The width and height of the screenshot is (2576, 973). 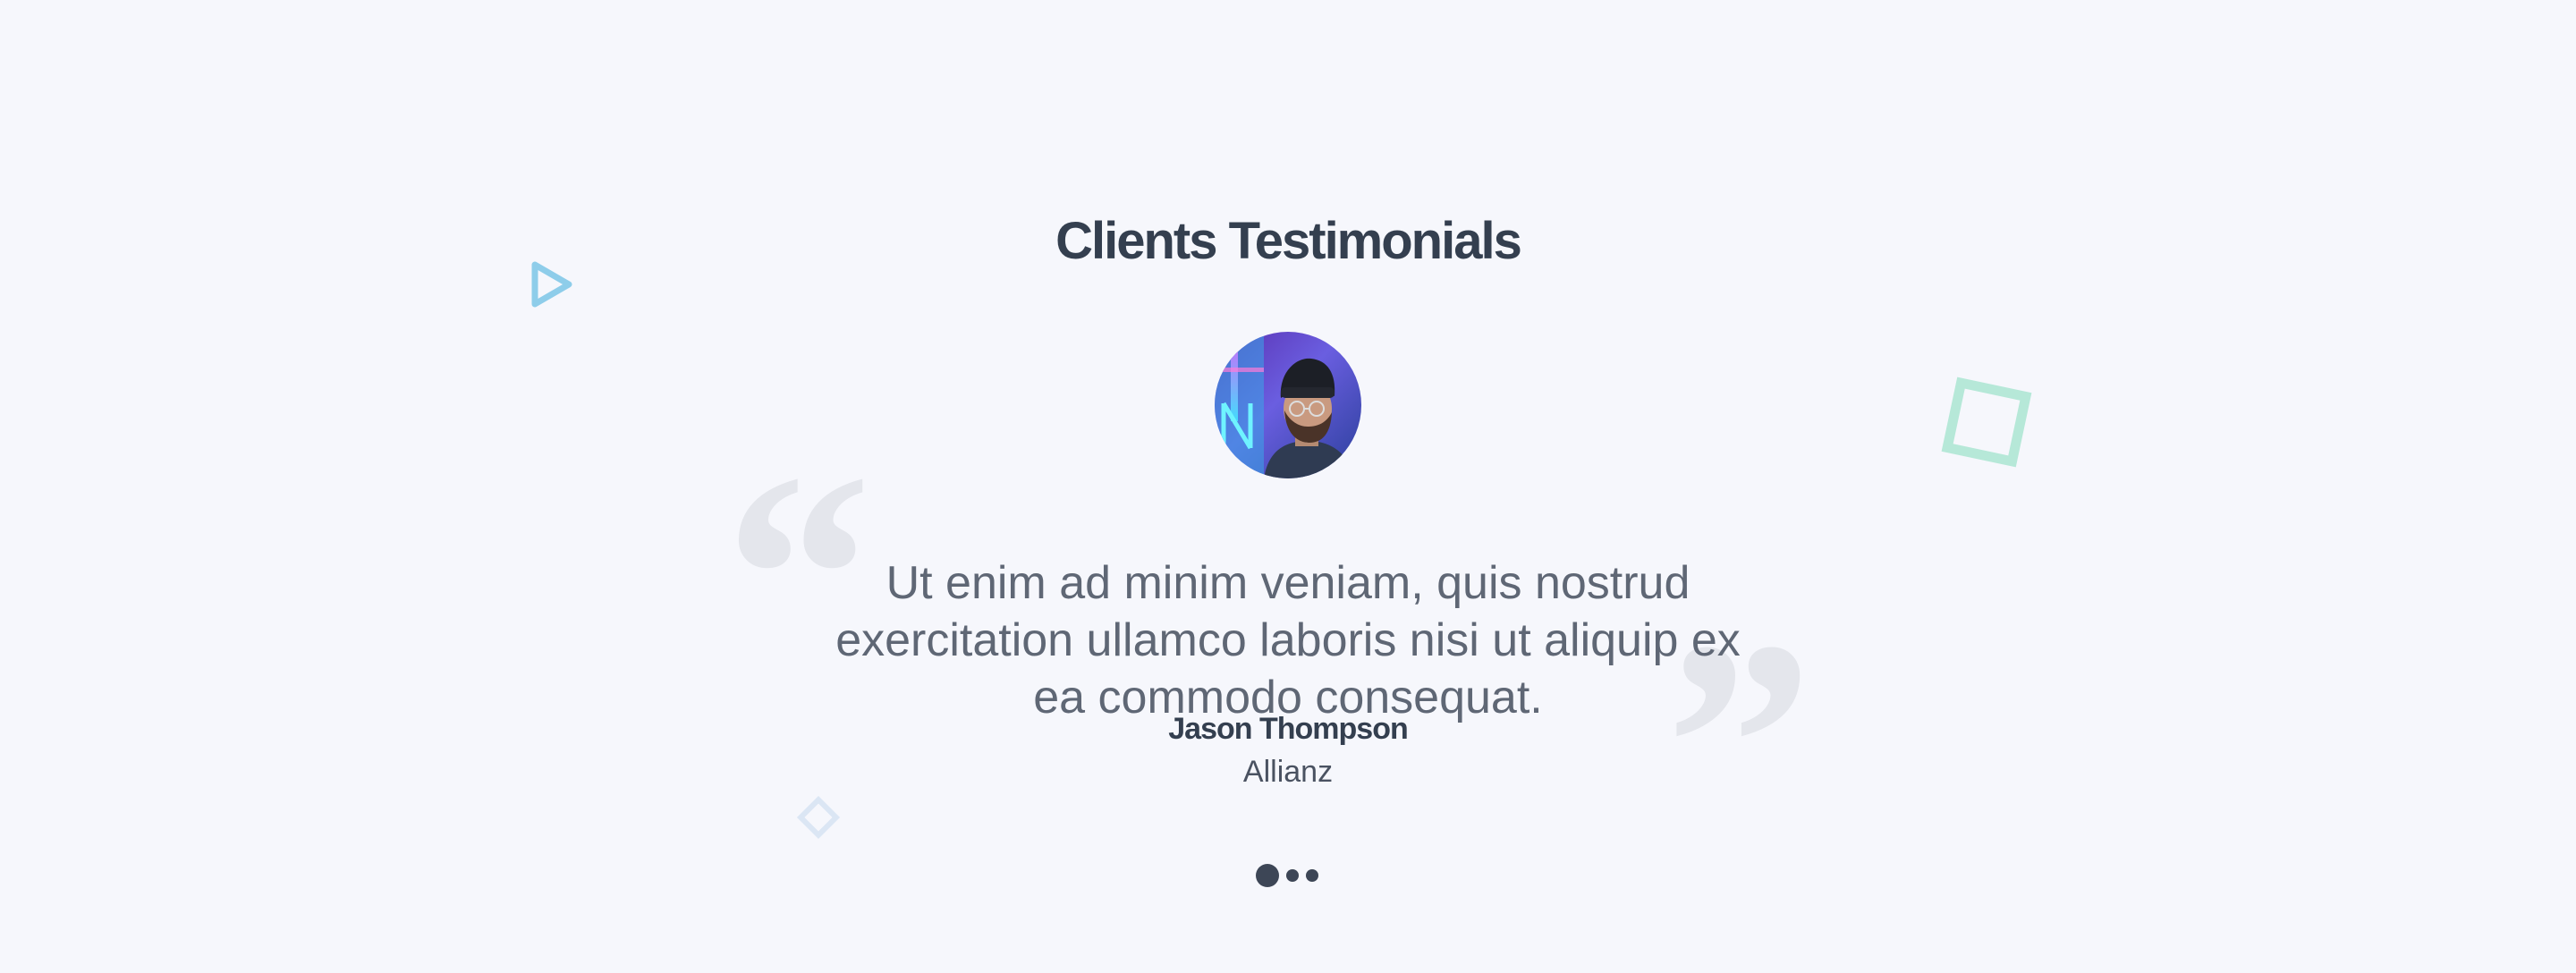 I want to click on author-company: Allianz, so click(x=1288, y=772).